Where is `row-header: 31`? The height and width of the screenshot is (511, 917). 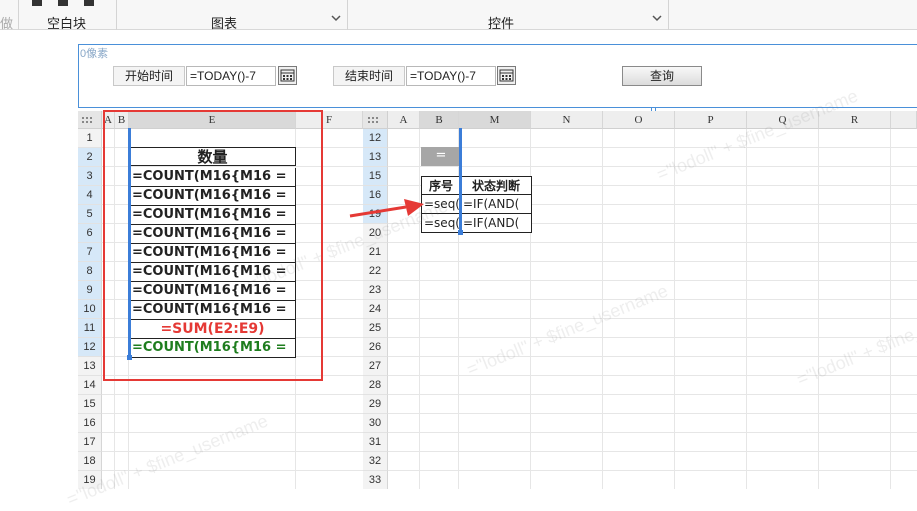 row-header: 31 is located at coordinates (375, 442).